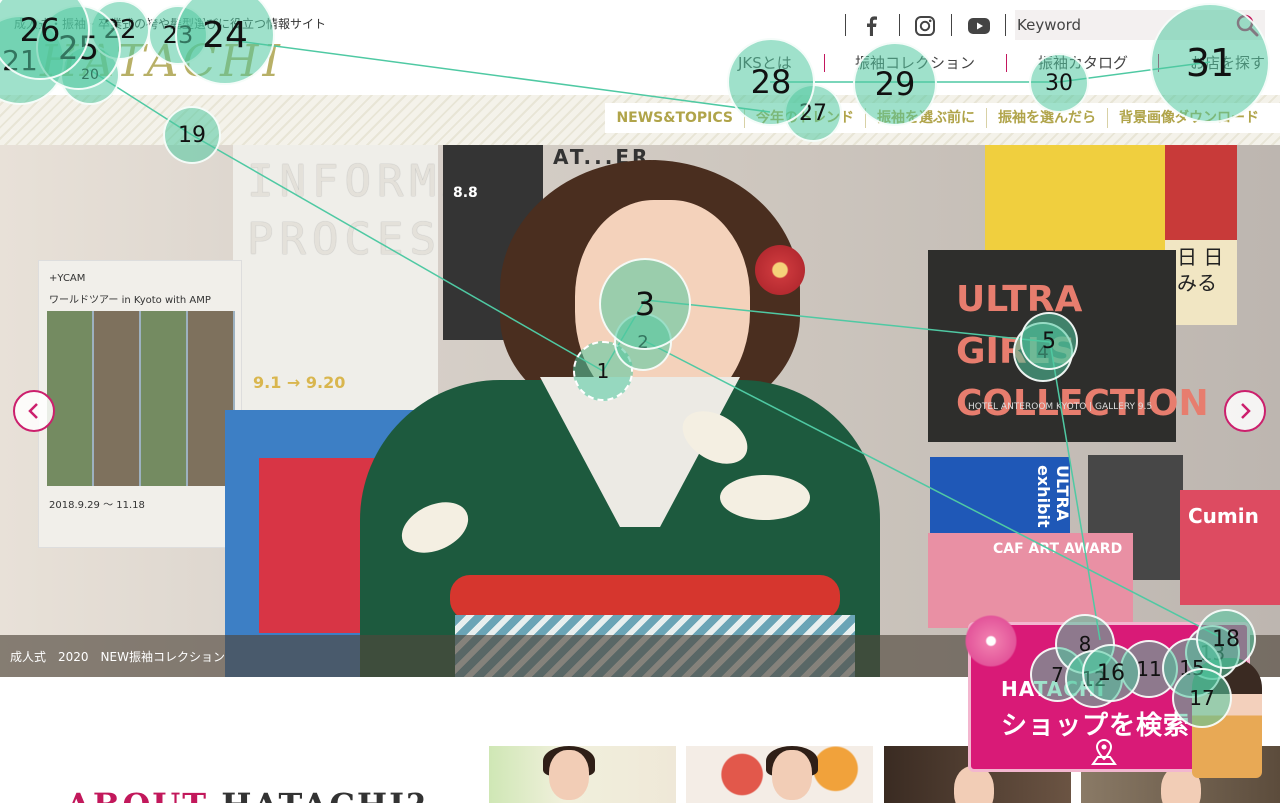 The width and height of the screenshot is (1280, 803). I want to click on poster-dark-text: 8.8, so click(465, 193).